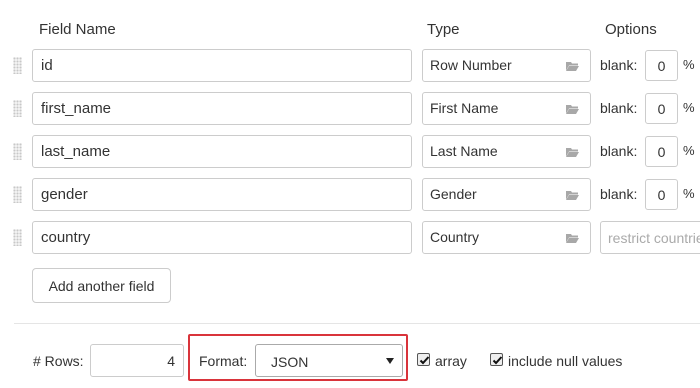 The height and width of the screenshot is (388, 700). I want to click on array-checkbox, so click(423, 359).